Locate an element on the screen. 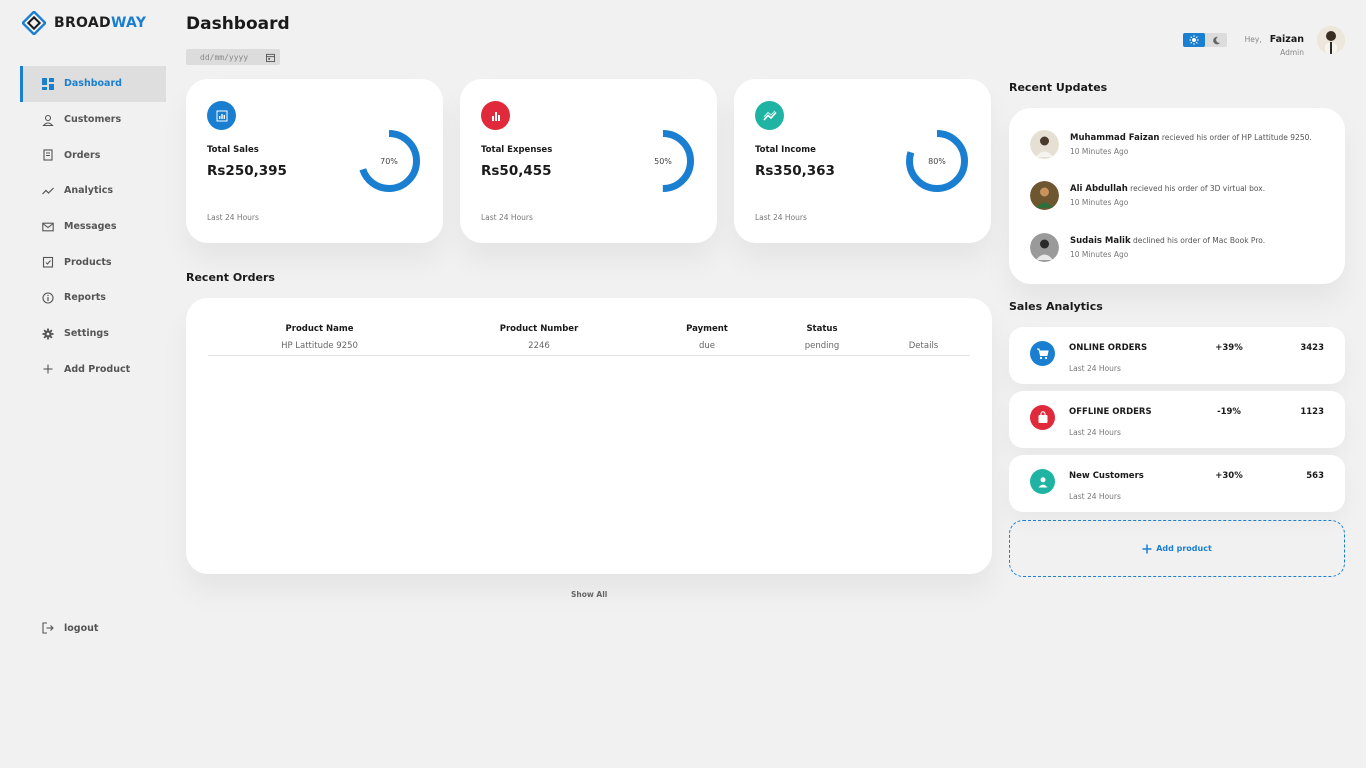  sidebar-item-reports: Reports is located at coordinates (93, 298).